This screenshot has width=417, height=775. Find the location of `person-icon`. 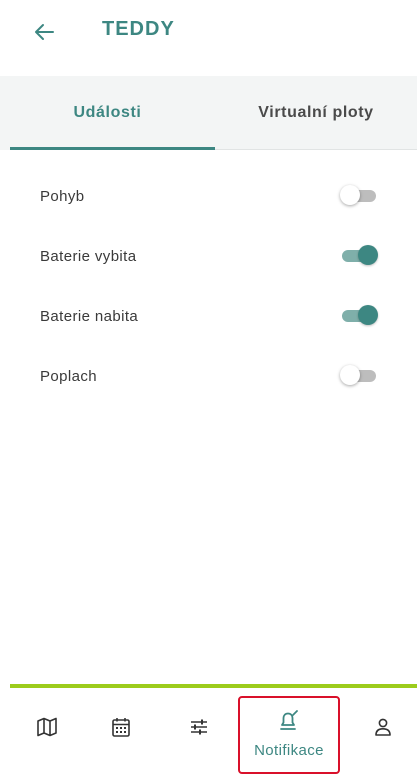

person-icon is located at coordinates (383, 727).